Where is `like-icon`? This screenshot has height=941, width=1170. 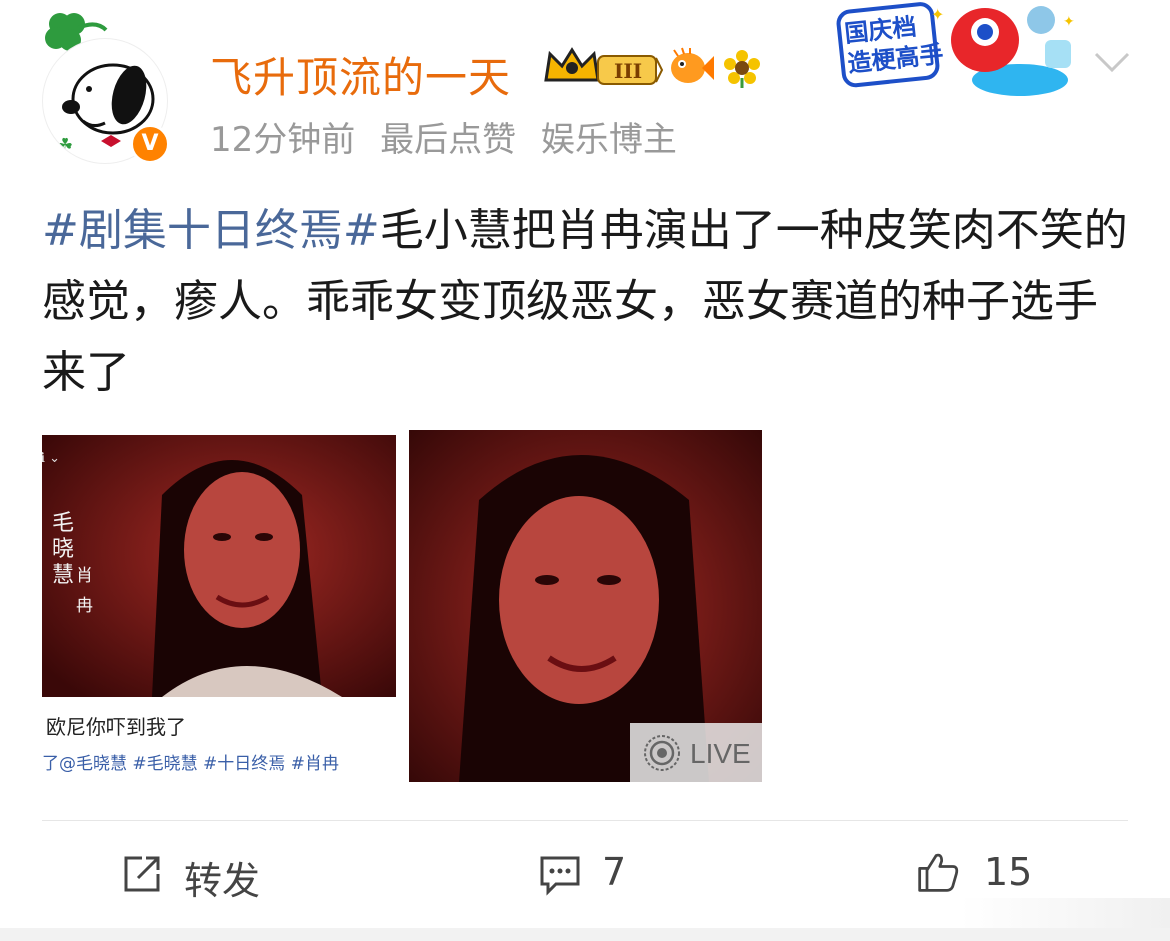
like-icon is located at coordinates (938, 872).